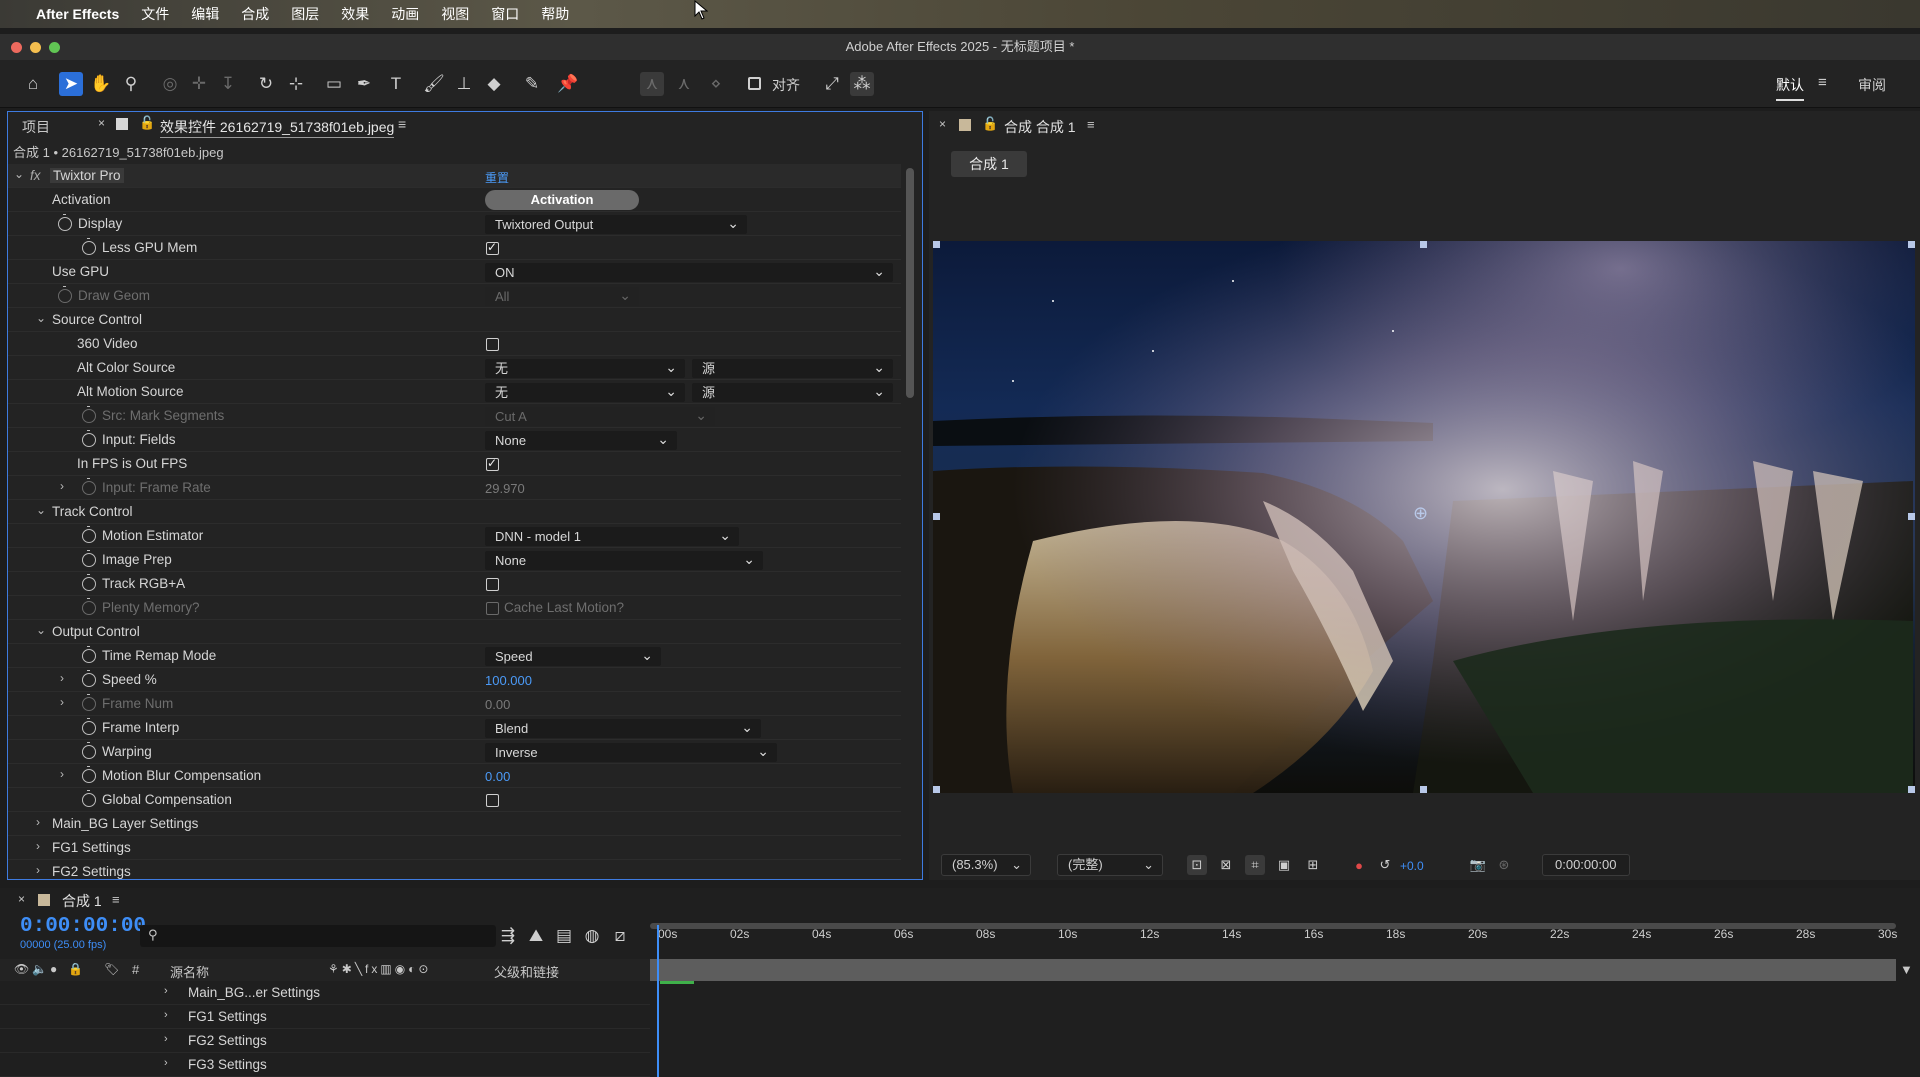 This screenshot has width=1920, height=1077. Describe the element at coordinates (1478, 865) in the screenshot. I see `snapshot-camera-icon: 📷` at that location.